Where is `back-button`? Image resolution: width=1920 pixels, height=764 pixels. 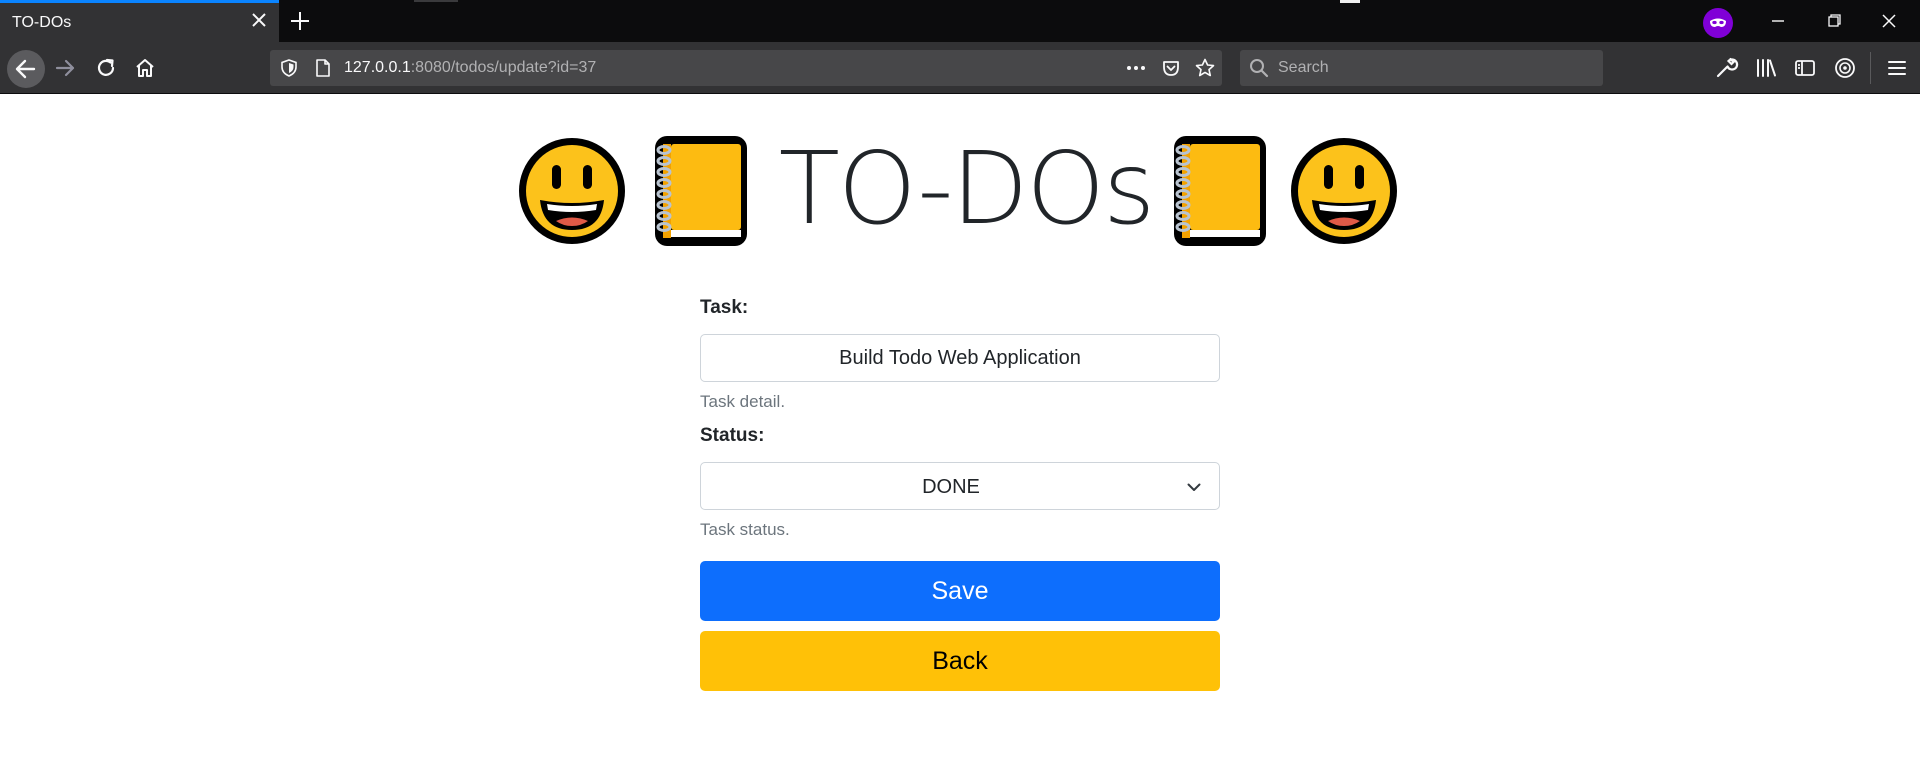 back-button is located at coordinates (26, 69).